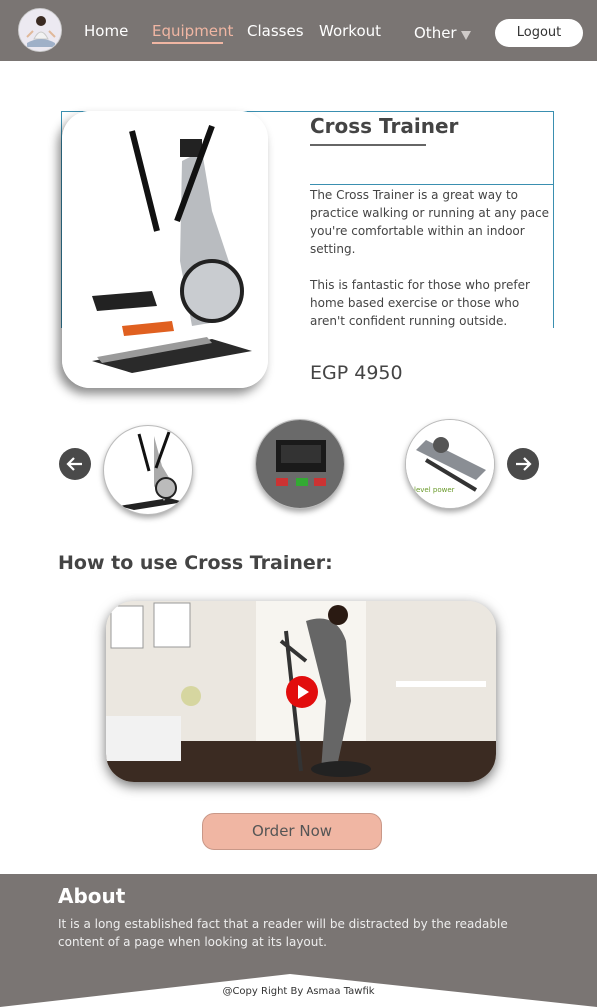 Image resolution: width=597 pixels, height=1007 pixels. I want to click on active-underline, so click(187, 43).